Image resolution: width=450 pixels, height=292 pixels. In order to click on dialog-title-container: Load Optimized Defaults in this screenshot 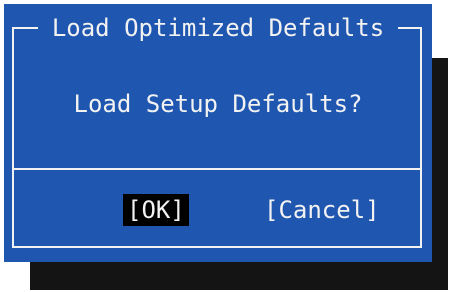, I will do `click(218, 28)`.